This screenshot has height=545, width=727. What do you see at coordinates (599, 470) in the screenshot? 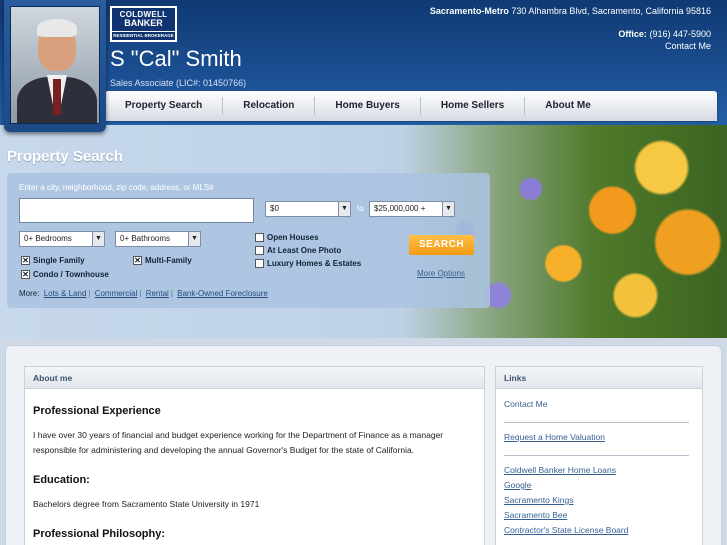
I see `link-item: Coldwell Banker Home Loans` at bounding box center [599, 470].